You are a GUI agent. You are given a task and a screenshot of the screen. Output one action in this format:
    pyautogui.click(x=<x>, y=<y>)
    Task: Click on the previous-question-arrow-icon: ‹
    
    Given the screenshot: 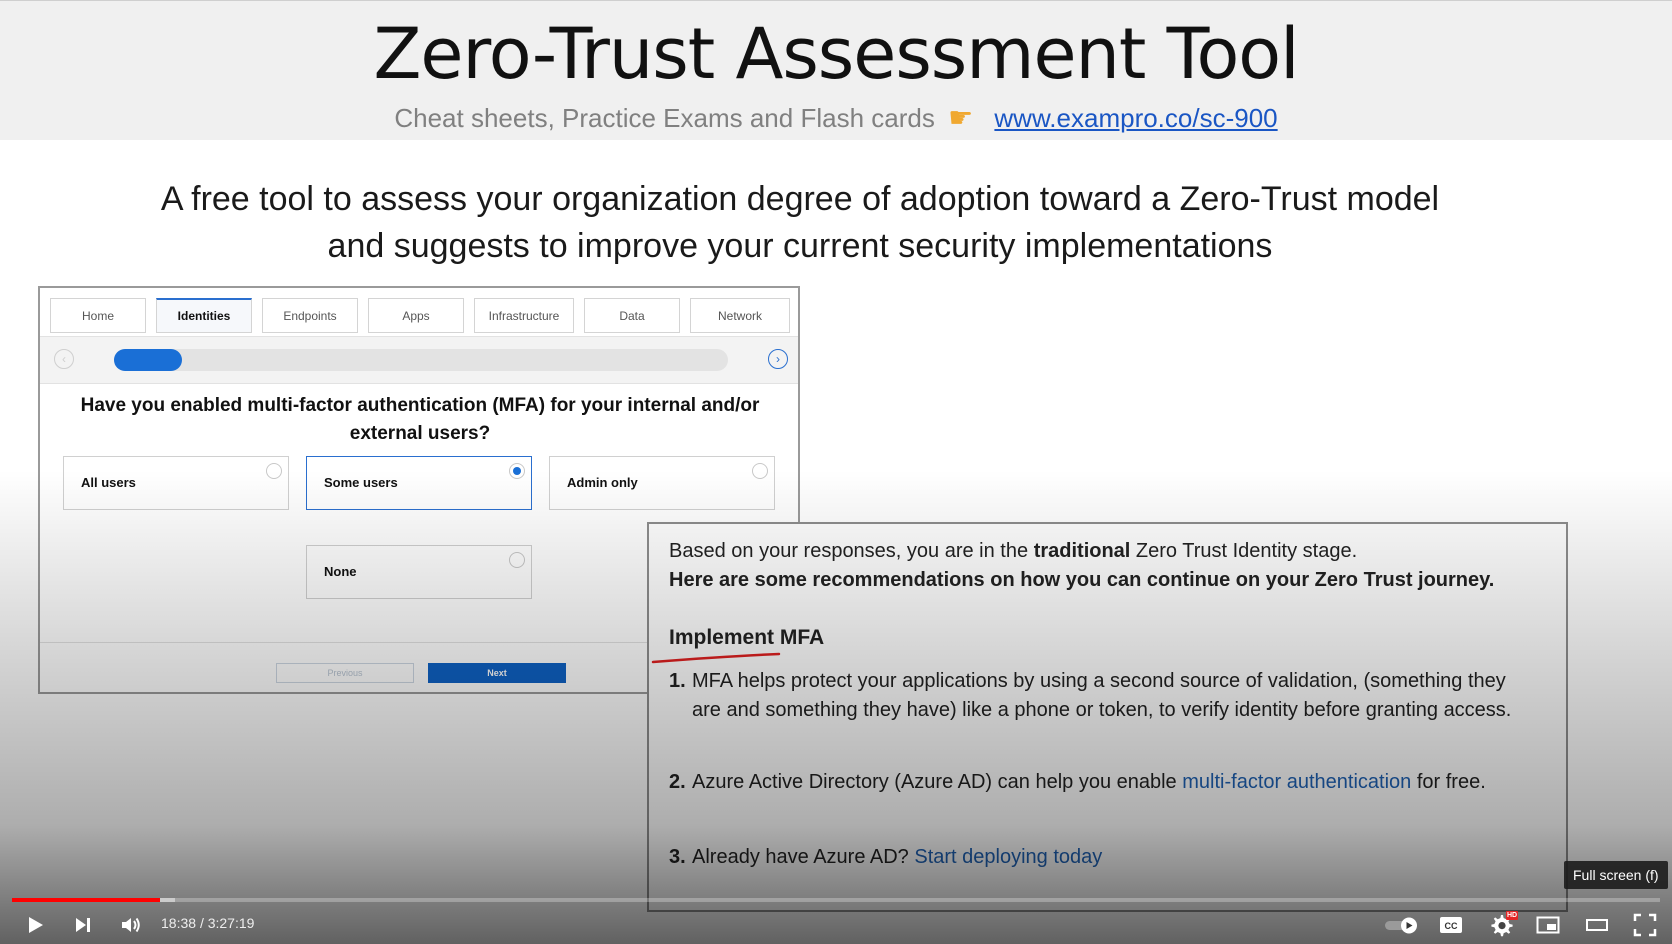 What is the action you would take?
    pyautogui.click(x=64, y=359)
    